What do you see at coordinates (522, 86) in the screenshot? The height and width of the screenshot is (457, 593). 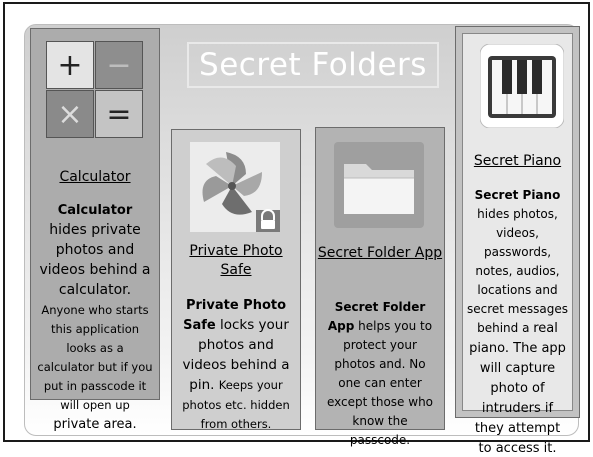 I see `piano-icon` at bounding box center [522, 86].